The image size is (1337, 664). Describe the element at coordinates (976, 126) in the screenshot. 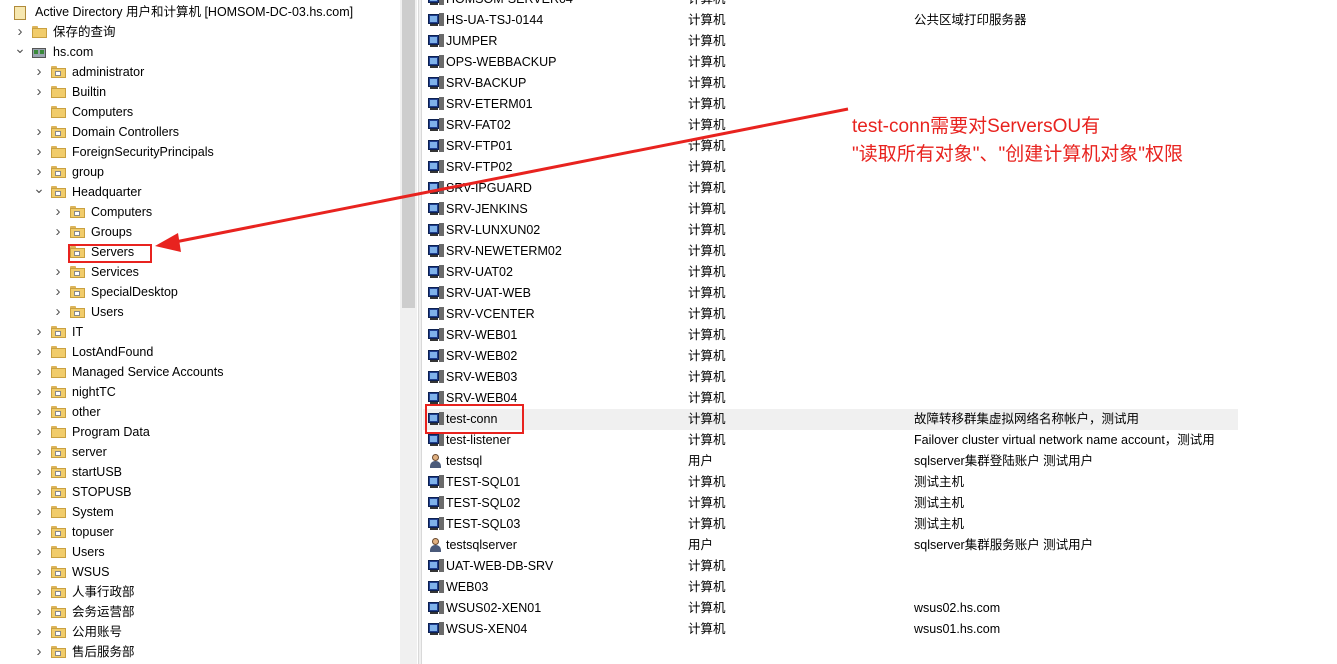

I see `annotation-line-1: test-conn需要对ServersOU有` at that location.